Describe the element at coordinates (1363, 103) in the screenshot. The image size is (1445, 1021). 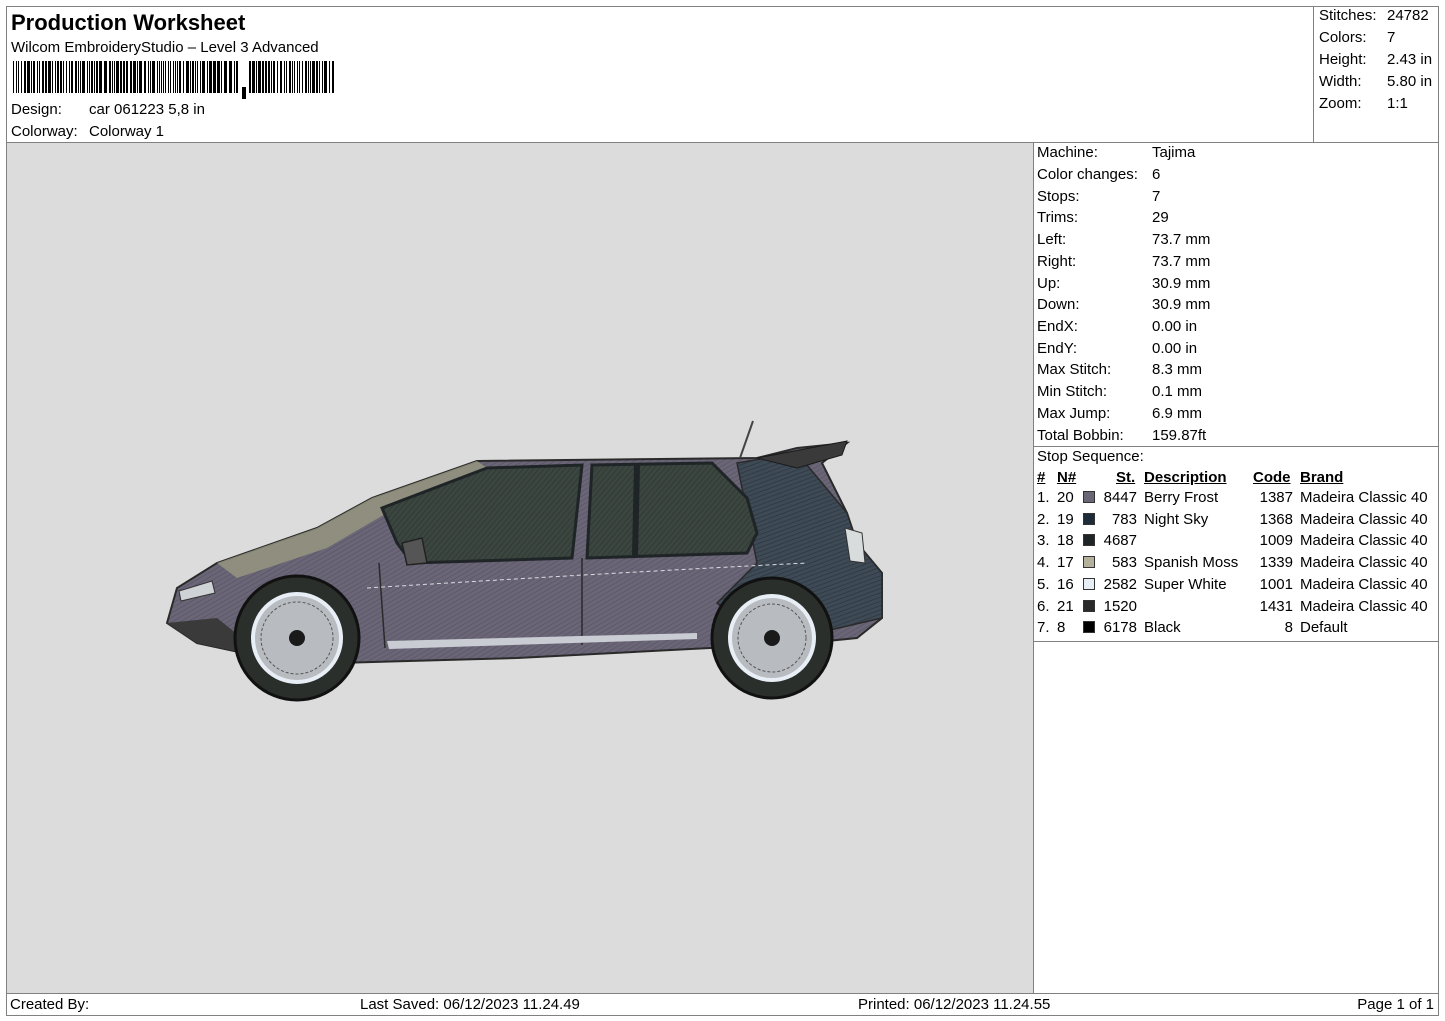
I see `summary-zoom: Zoom: 1:1` at that location.